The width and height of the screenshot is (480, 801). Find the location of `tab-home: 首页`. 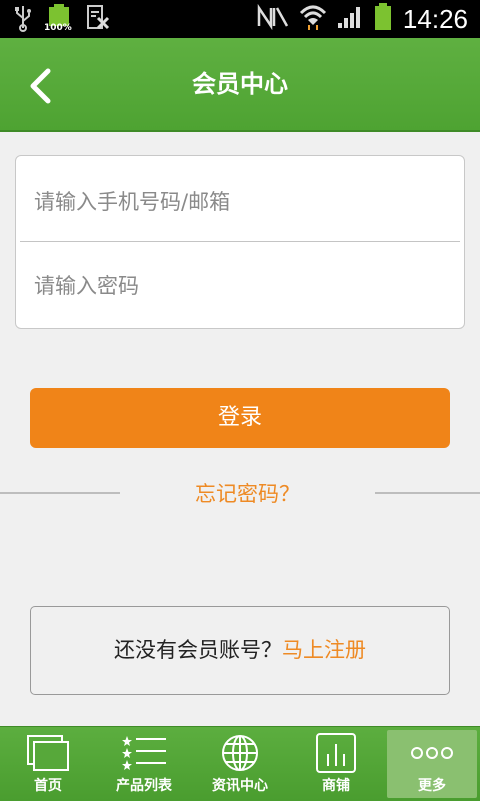

tab-home: 首页 is located at coordinates (48, 764).